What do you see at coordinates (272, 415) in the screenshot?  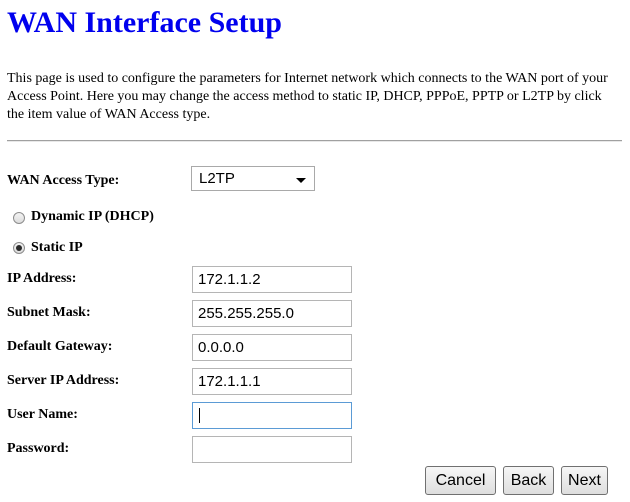 I see `user-name-input` at bounding box center [272, 415].